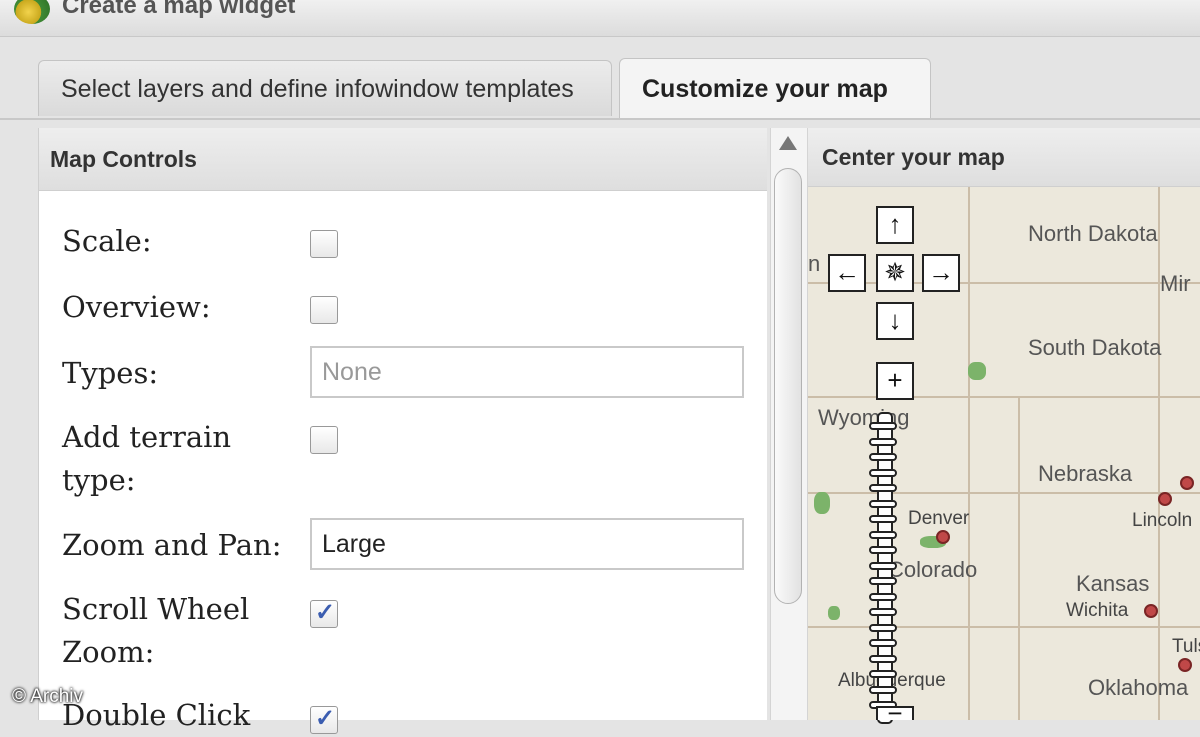 This screenshot has height=737, width=1200. What do you see at coordinates (1097, 610) in the screenshot?
I see `city-label-wichita: Wichita` at bounding box center [1097, 610].